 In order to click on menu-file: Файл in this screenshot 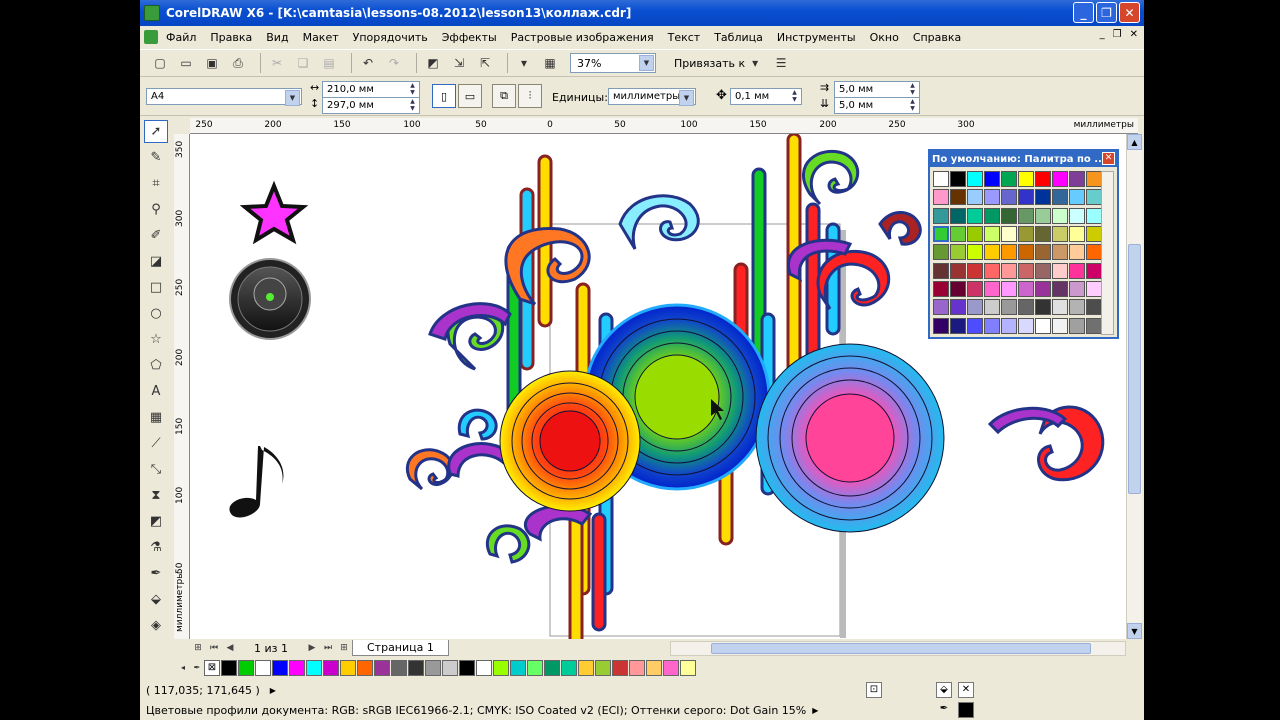, I will do `click(181, 37)`.